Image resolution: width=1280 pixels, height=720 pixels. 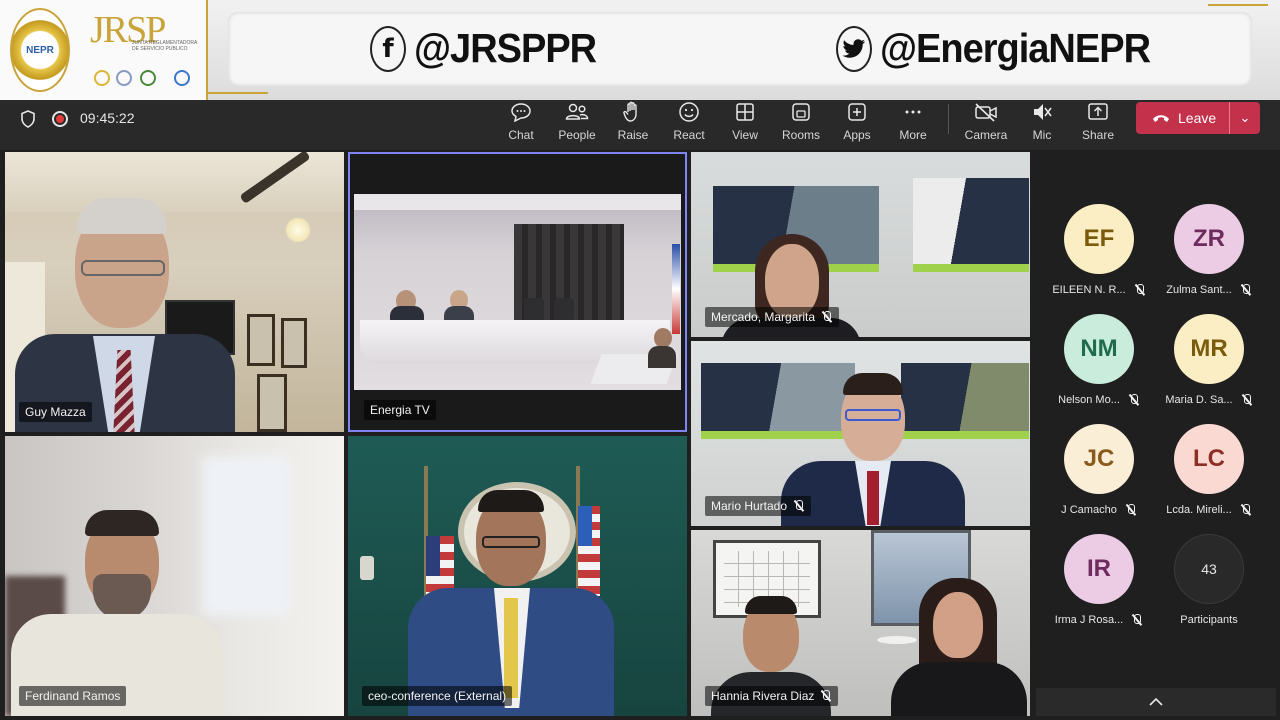 What do you see at coordinates (740, 49) in the screenshot?
I see `social-handles-bar: f @JRSPPR @EnergiaNEPR` at bounding box center [740, 49].